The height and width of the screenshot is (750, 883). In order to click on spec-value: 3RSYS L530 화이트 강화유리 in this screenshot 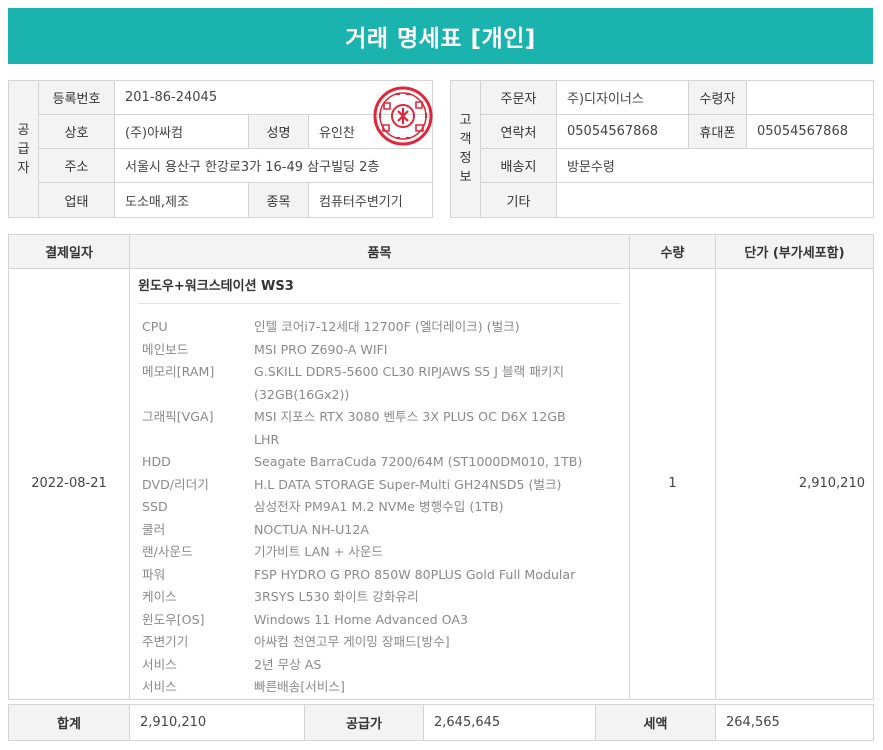, I will do `click(336, 596)`.